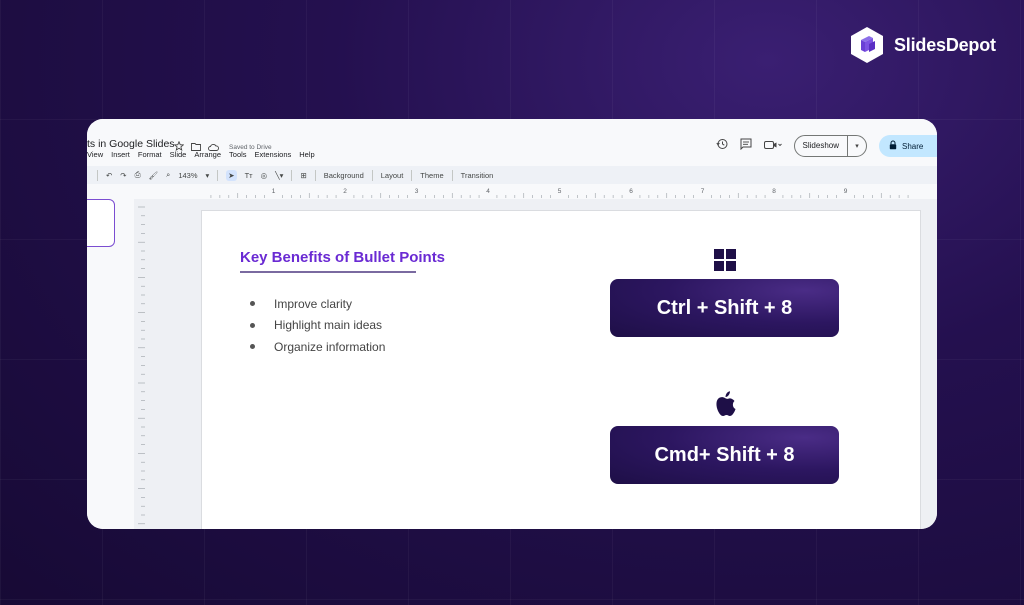  What do you see at coordinates (264, 175) in the screenshot?
I see `shape-icon: ◎` at bounding box center [264, 175].